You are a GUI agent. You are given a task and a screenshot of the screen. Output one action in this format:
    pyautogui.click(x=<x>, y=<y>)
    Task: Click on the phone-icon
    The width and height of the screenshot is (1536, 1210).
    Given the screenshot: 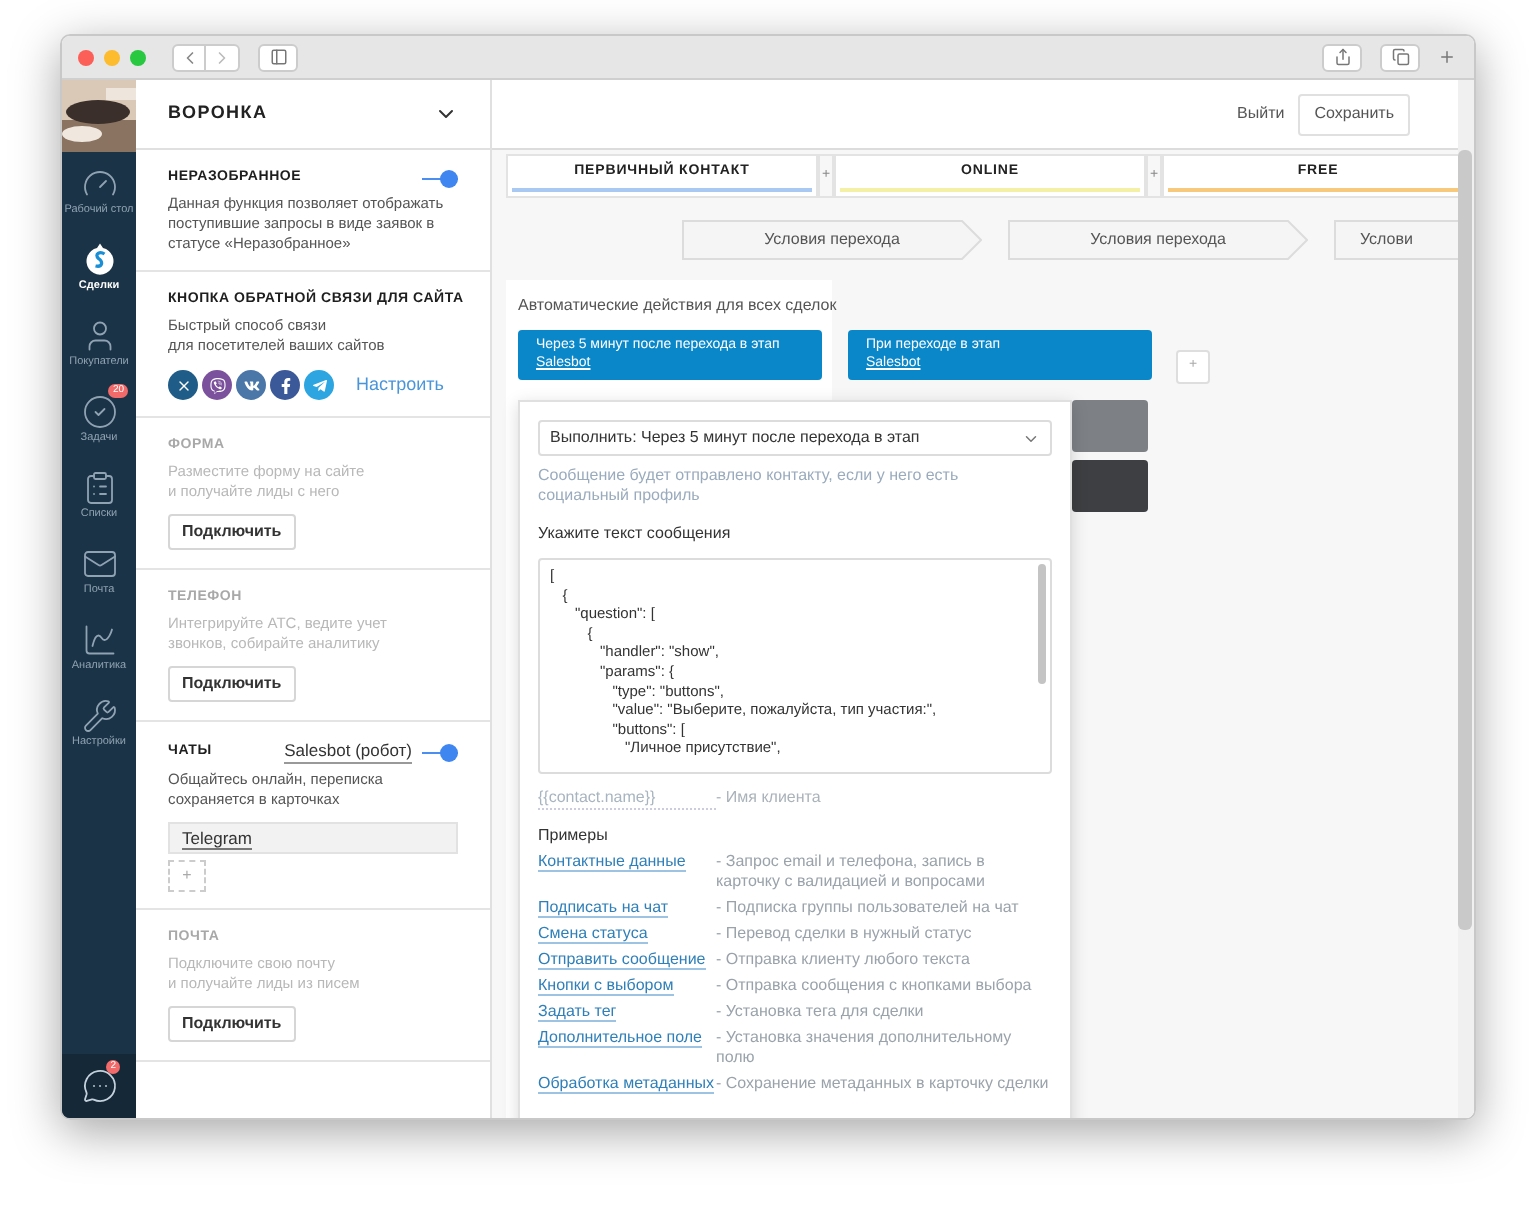 What is the action you would take?
    pyautogui.click(x=217, y=385)
    